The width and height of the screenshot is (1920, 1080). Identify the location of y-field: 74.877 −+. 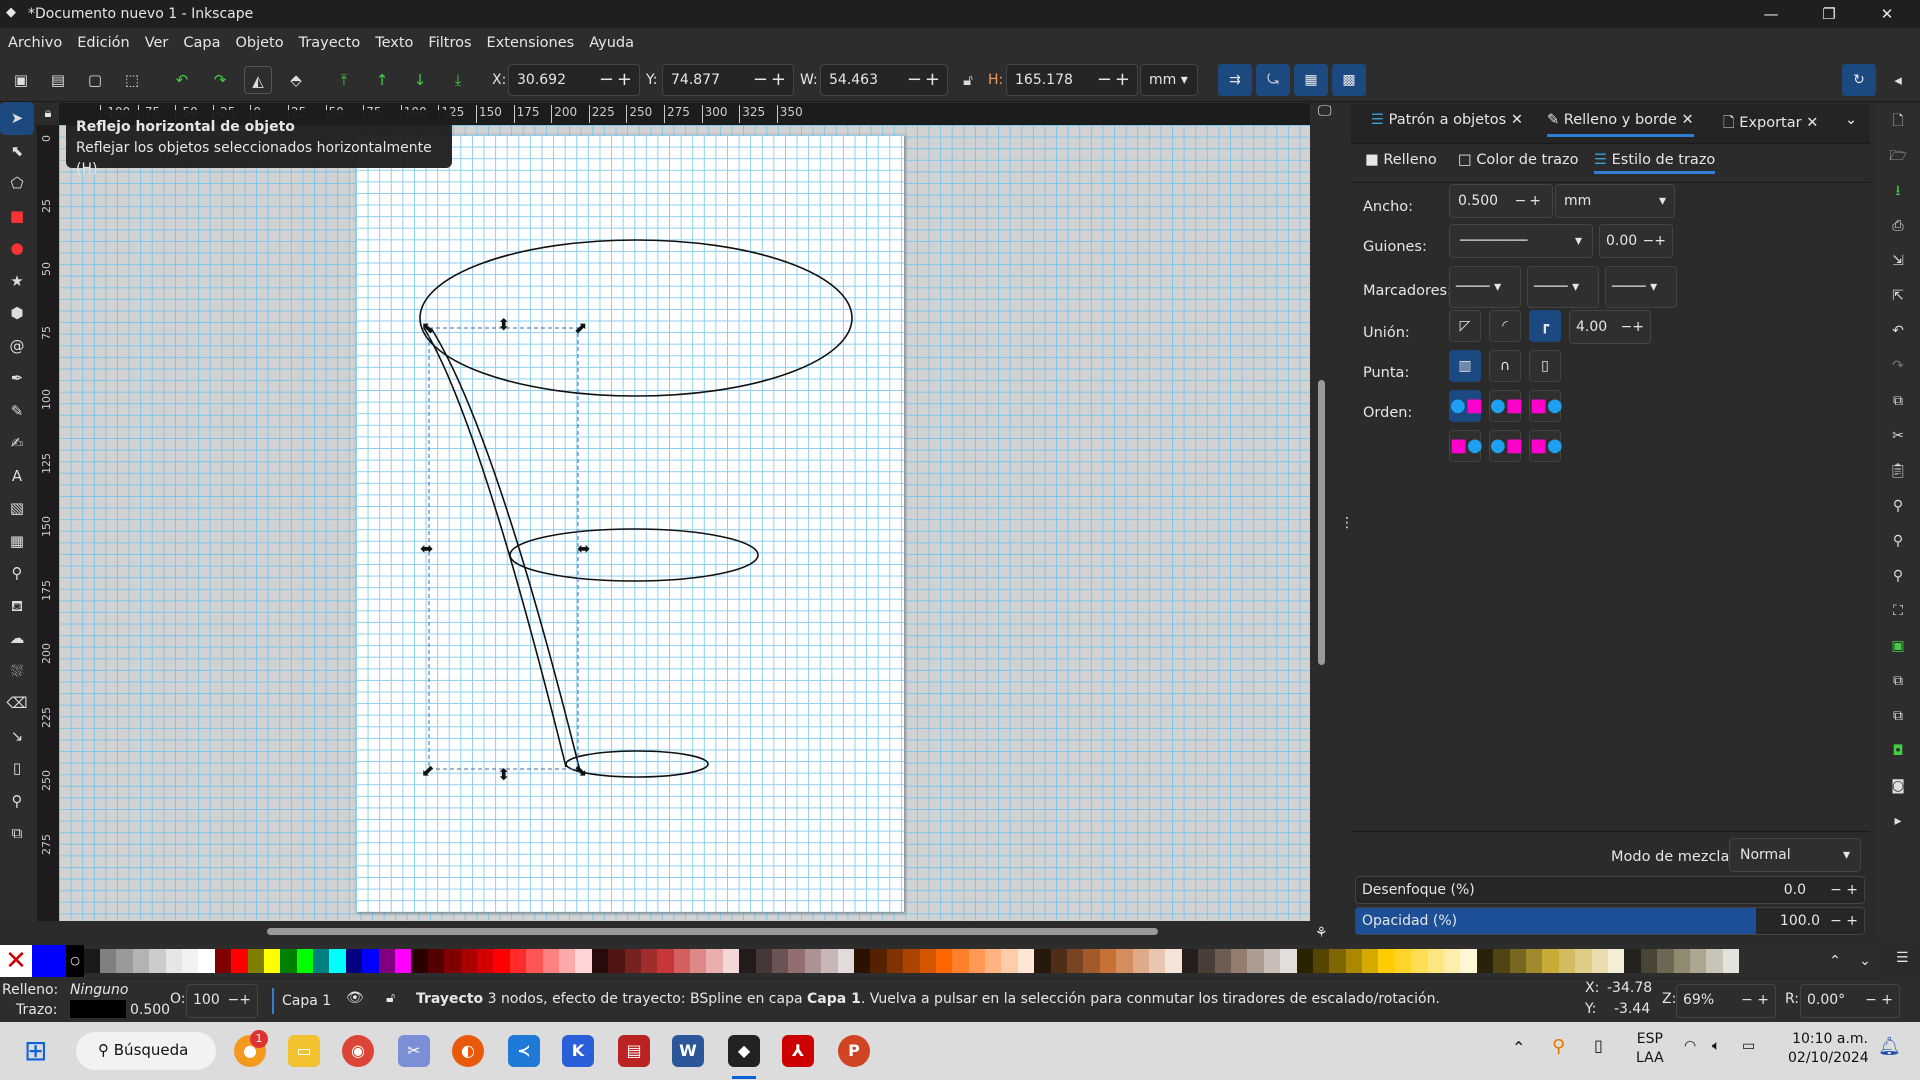
(728, 80).